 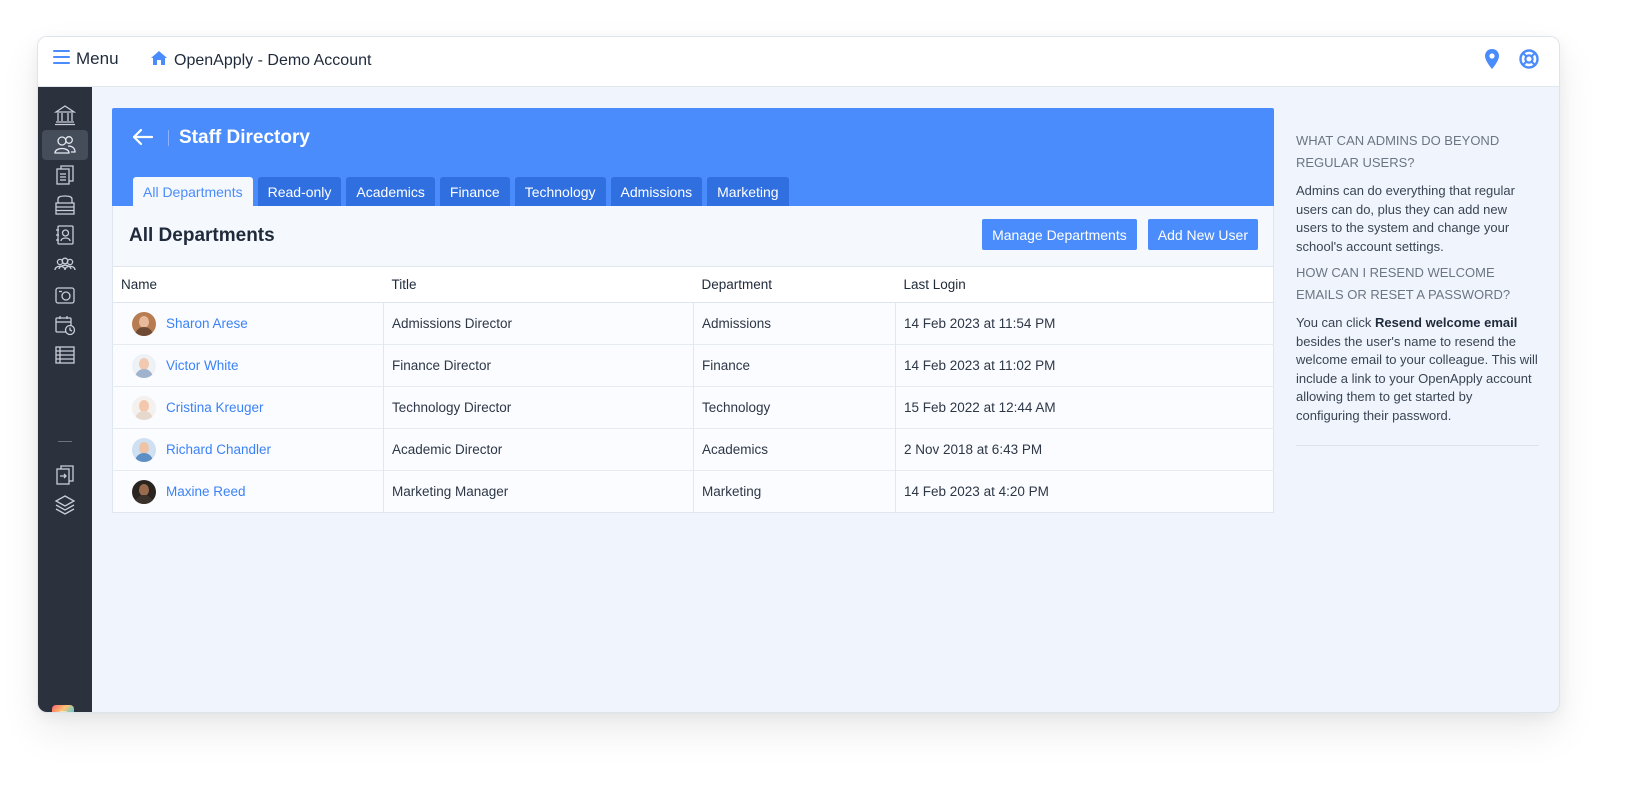 What do you see at coordinates (299, 191) in the screenshot?
I see `tab-read-only: Read-only` at bounding box center [299, 191].